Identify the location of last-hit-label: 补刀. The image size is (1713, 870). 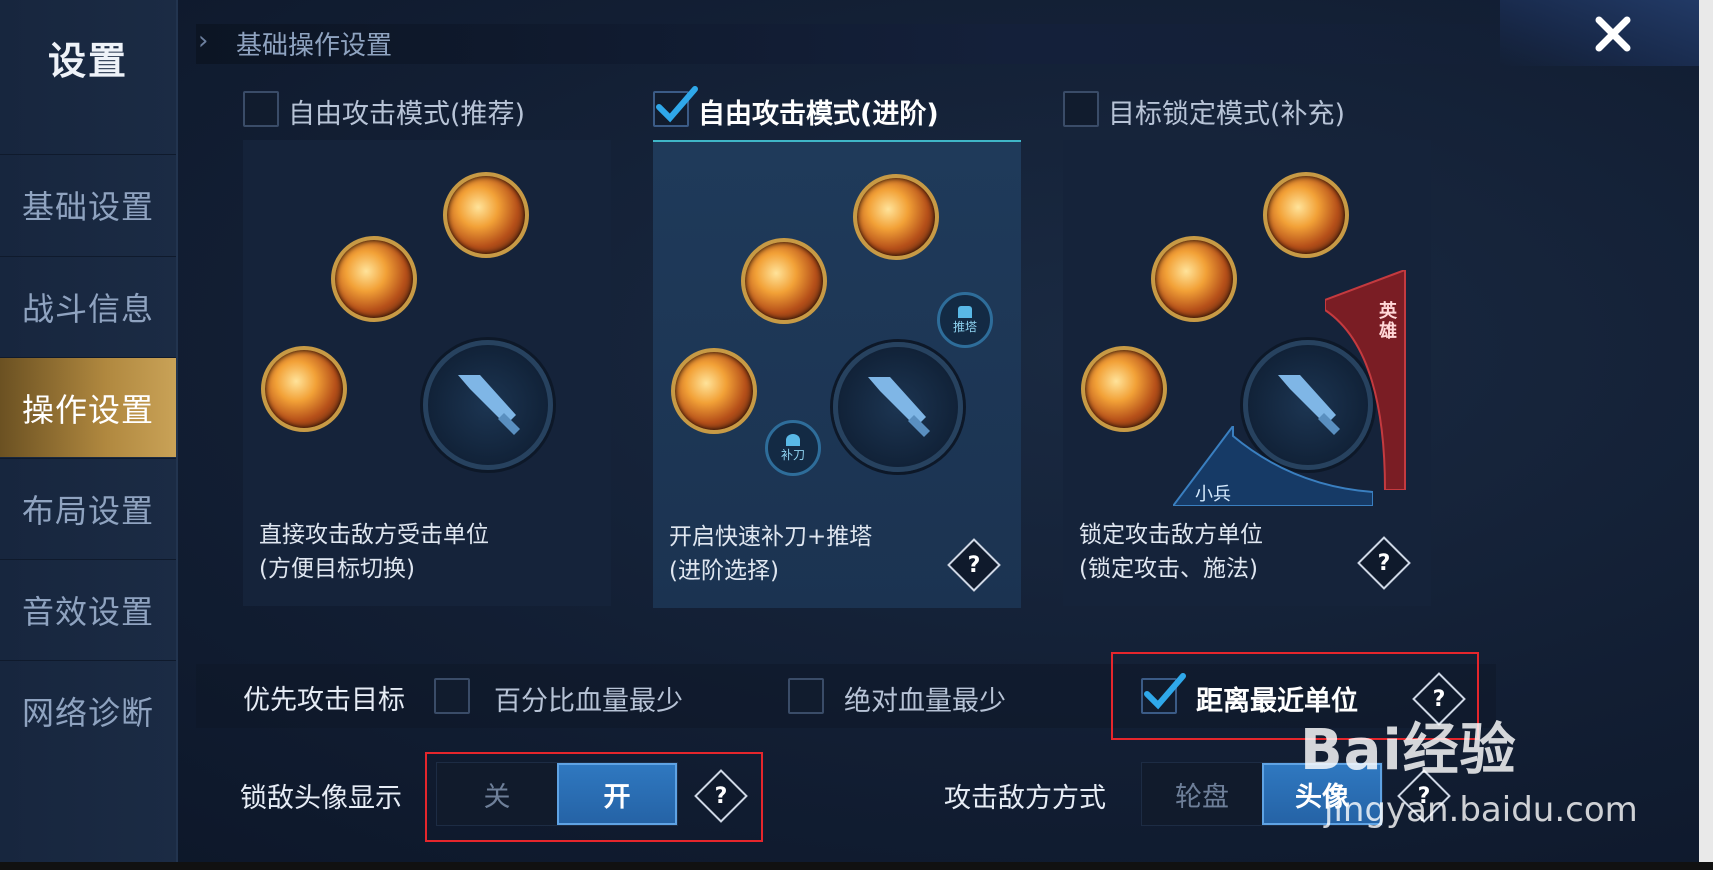
(792, 454).